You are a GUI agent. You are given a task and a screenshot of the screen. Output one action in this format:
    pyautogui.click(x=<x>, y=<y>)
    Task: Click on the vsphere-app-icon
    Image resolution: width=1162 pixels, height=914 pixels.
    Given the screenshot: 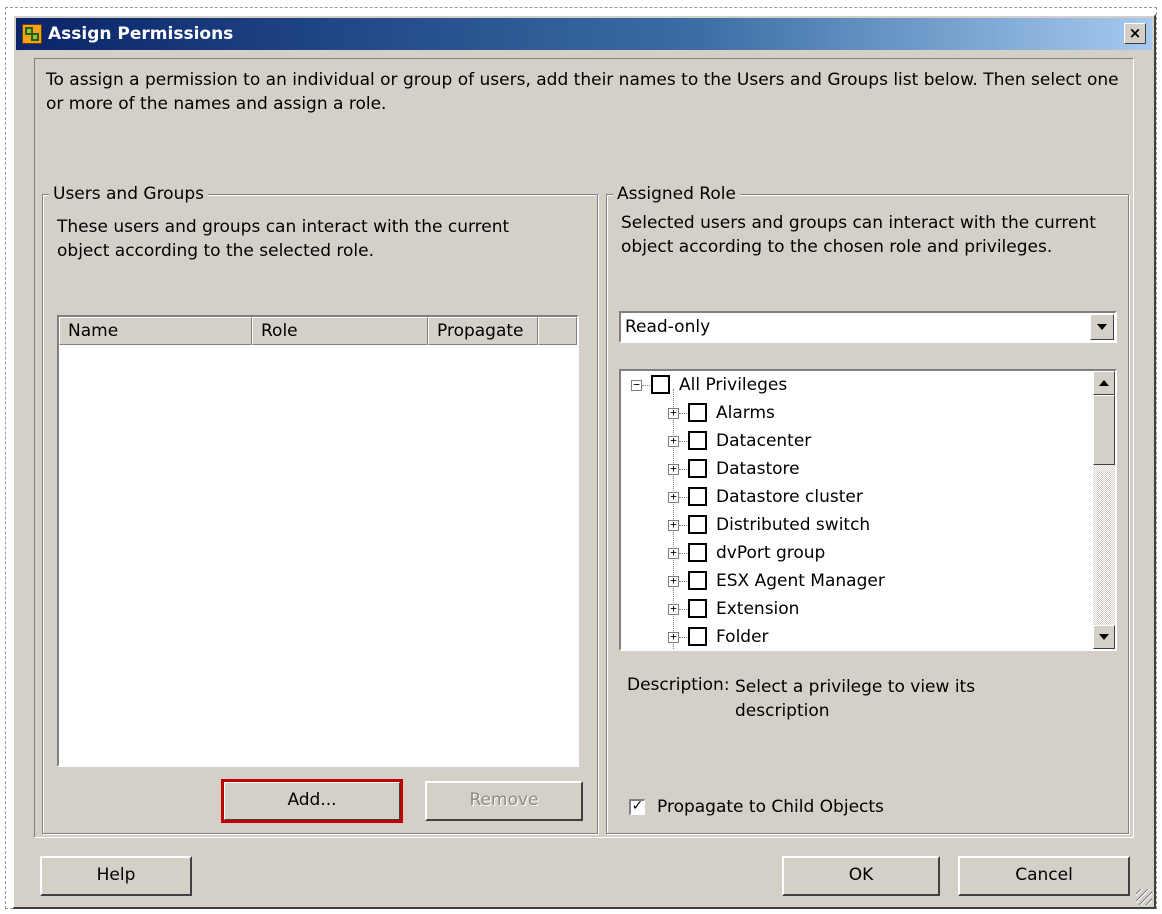 What is the action you would take?
    pyautogui.click(x=32, y=34)
    